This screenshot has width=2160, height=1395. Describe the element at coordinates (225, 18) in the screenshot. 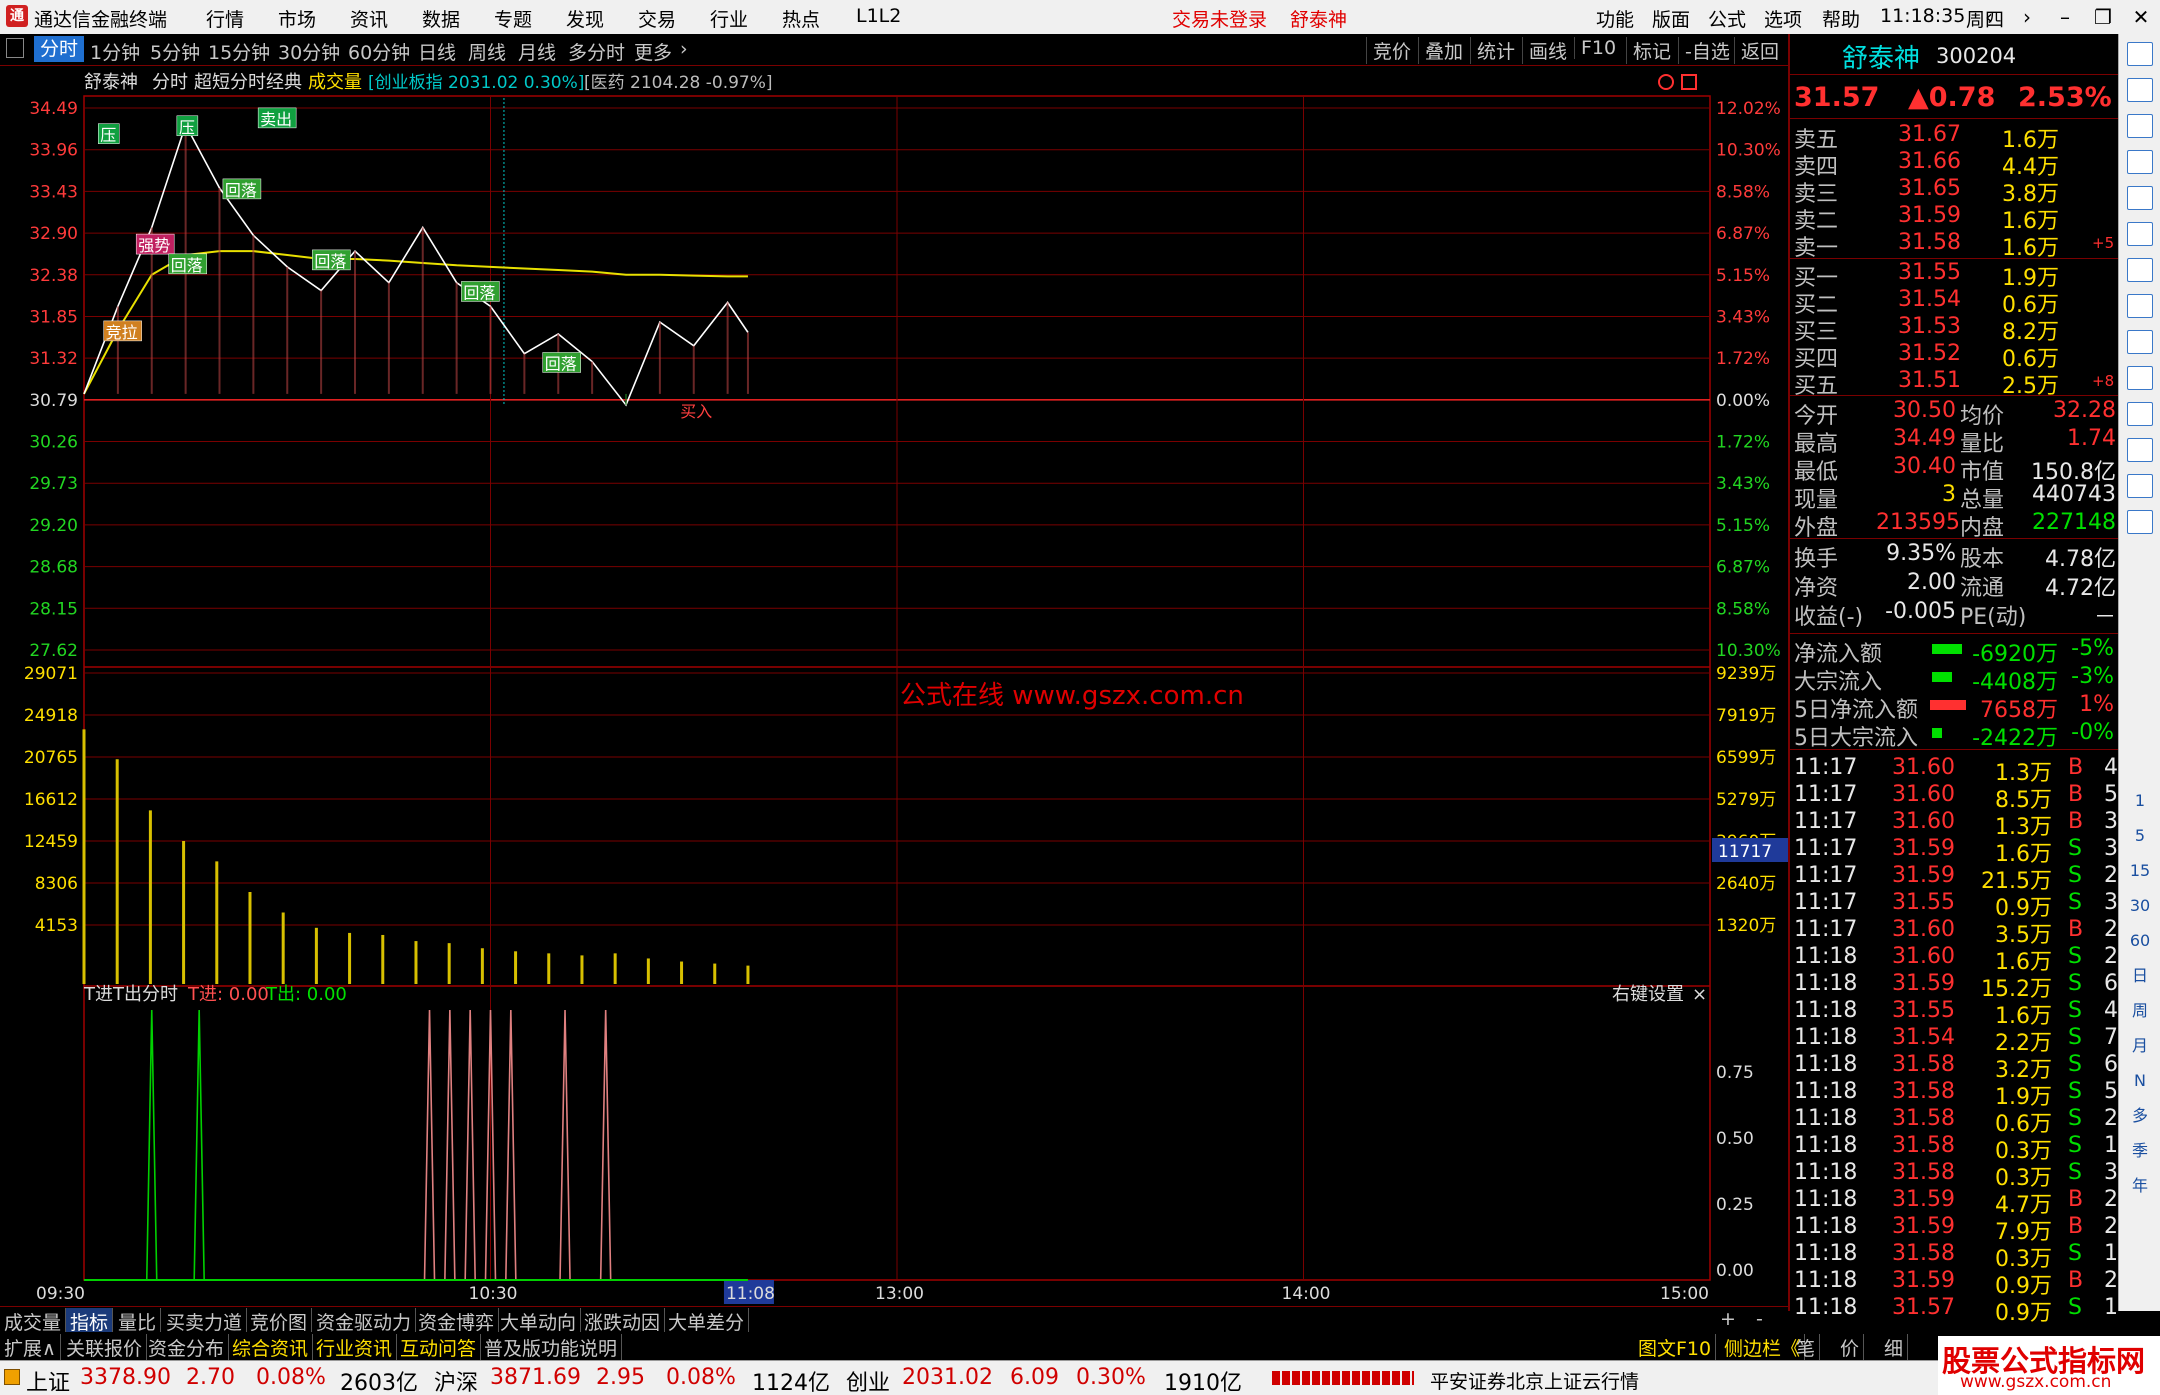

I see `menu-hangqing: 行情` at that location.